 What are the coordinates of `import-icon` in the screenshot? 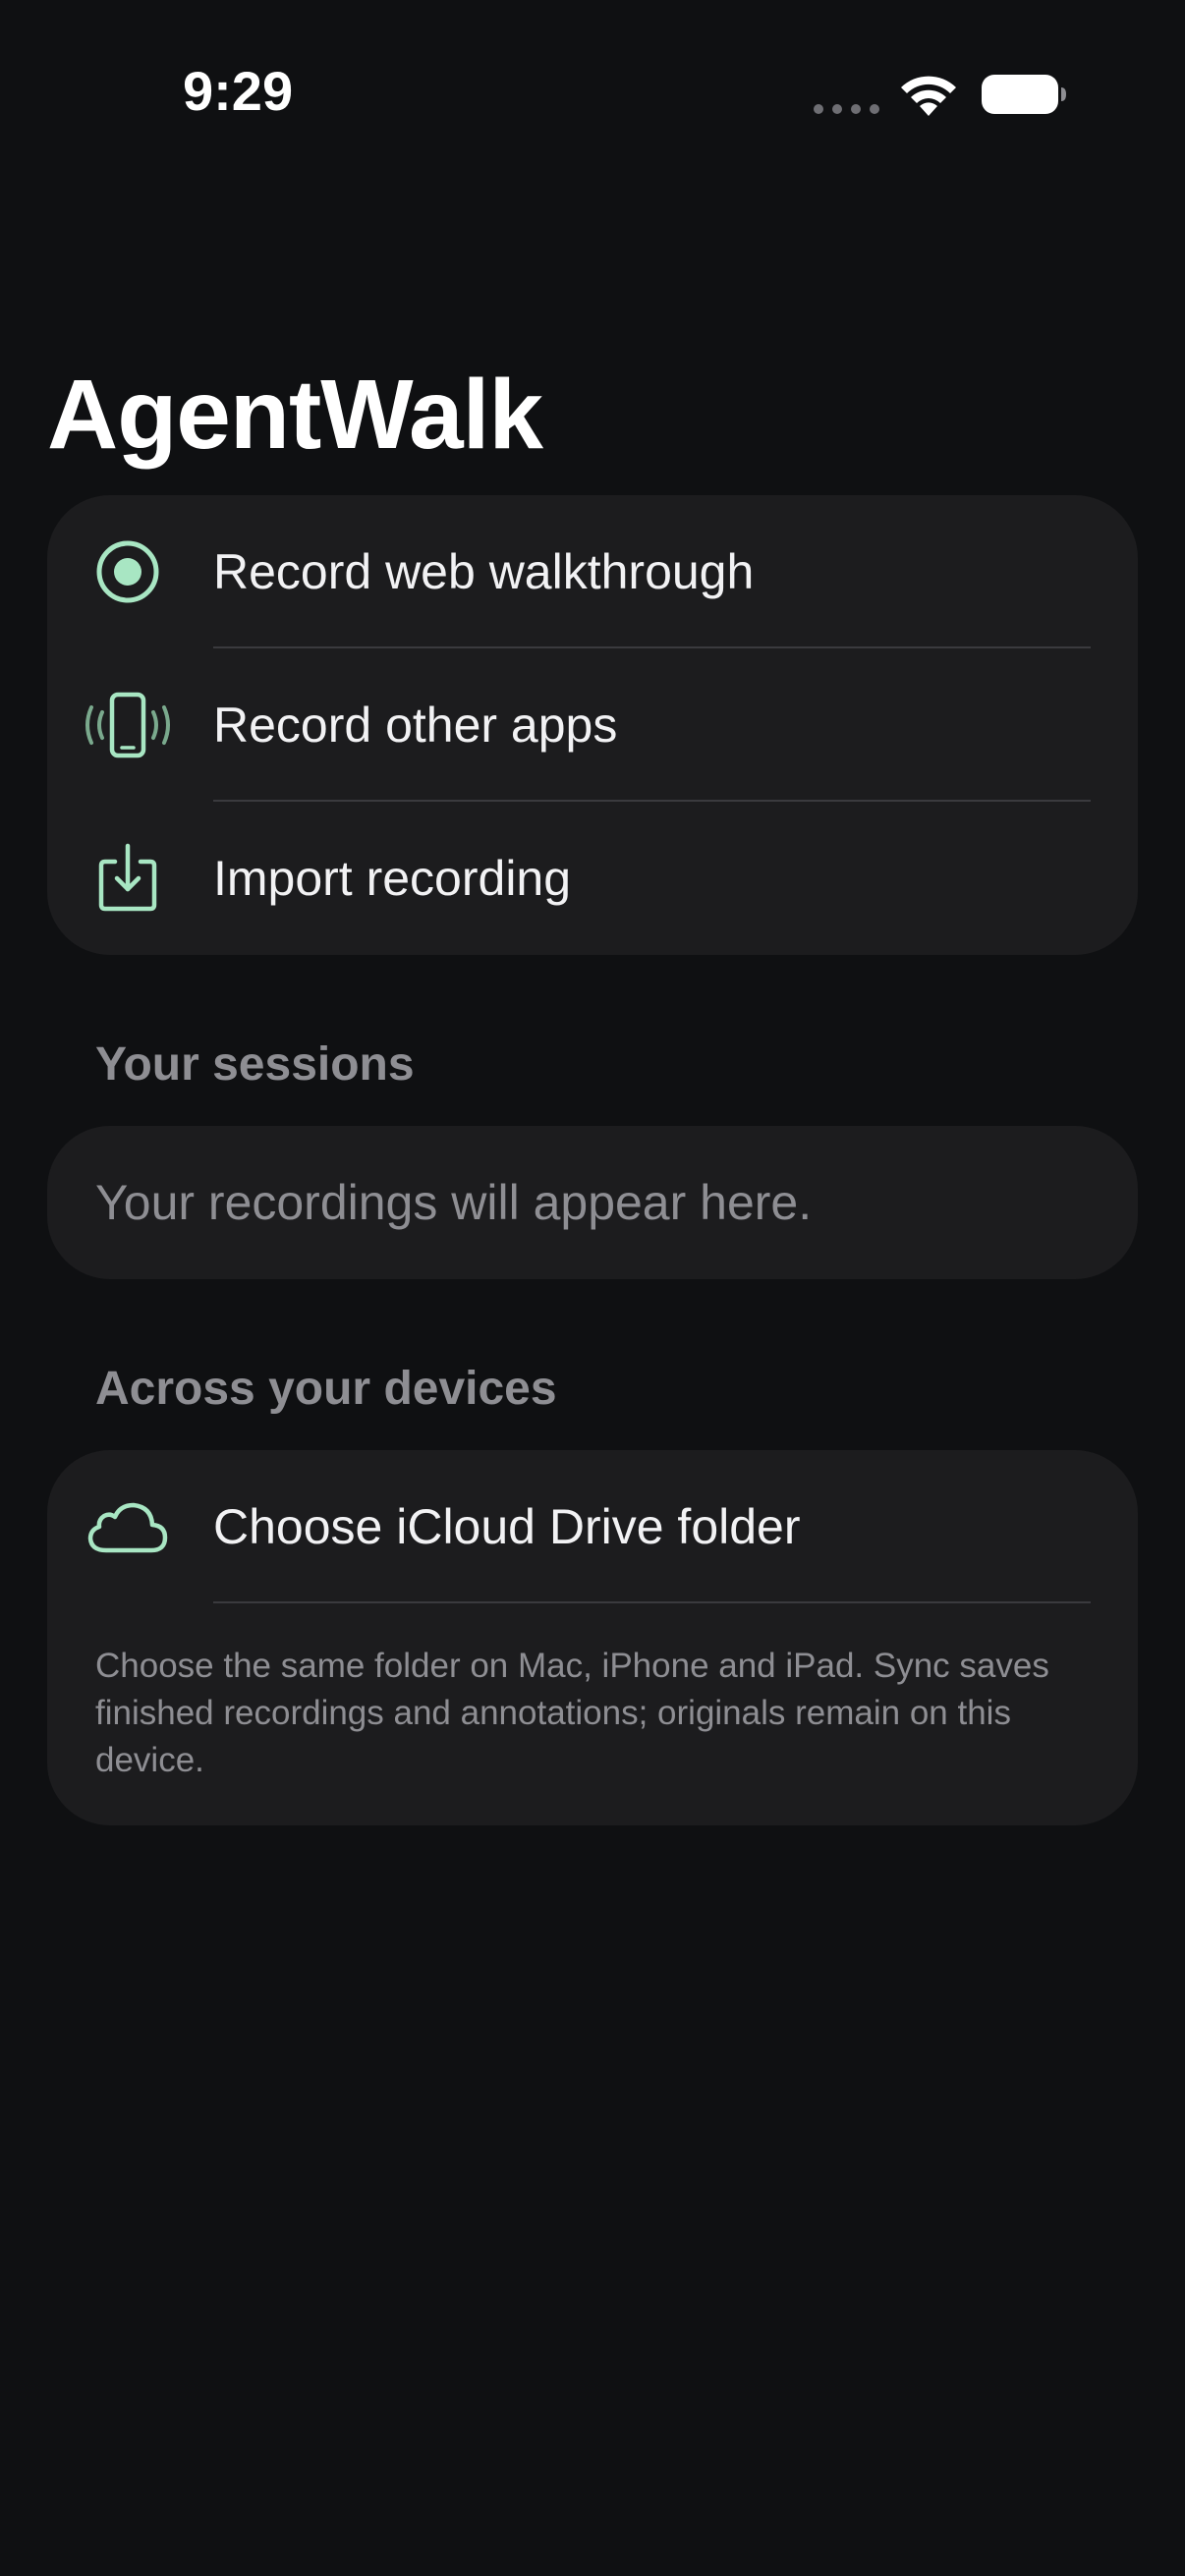 It's located at (128, 878).